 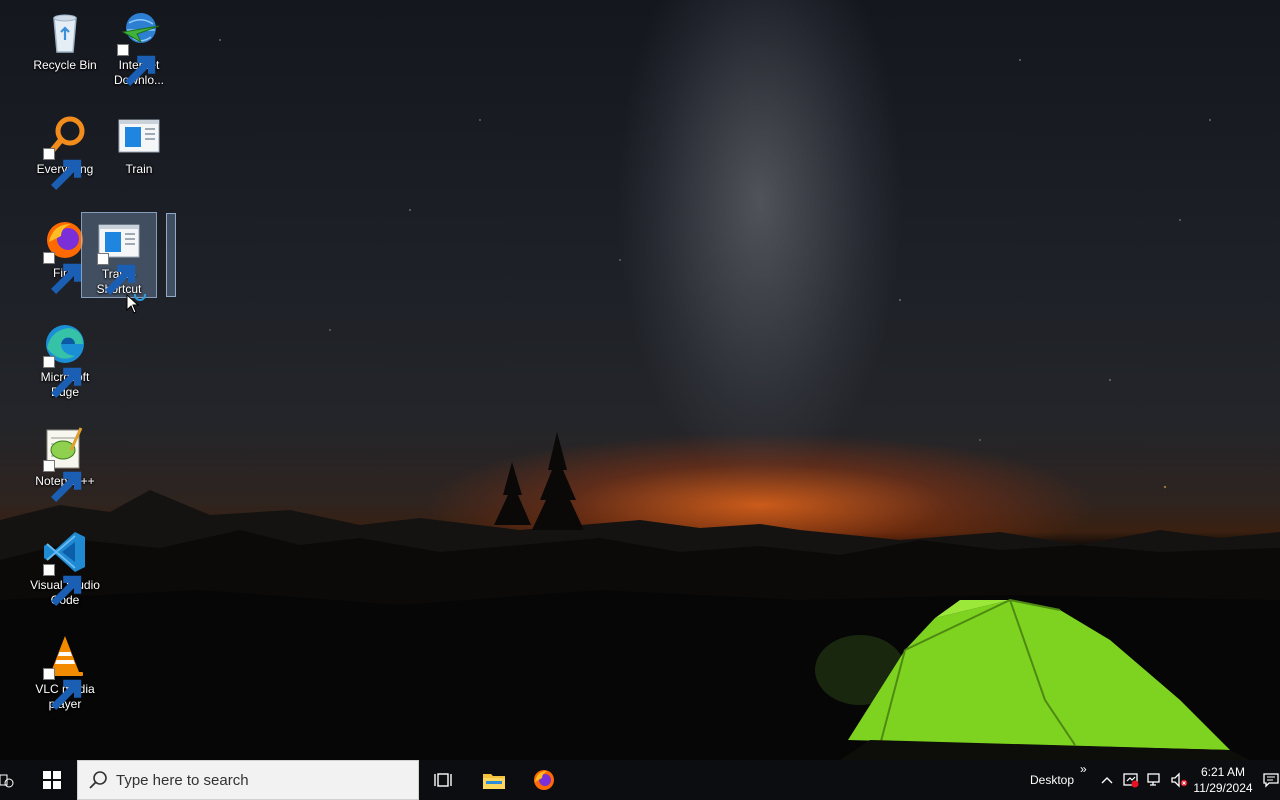 I want to click on security-tray-button, so click(x=1131, y=780).